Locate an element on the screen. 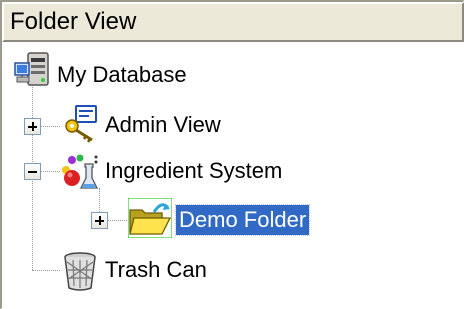  tree-connector is located at coordinates (46, 270).